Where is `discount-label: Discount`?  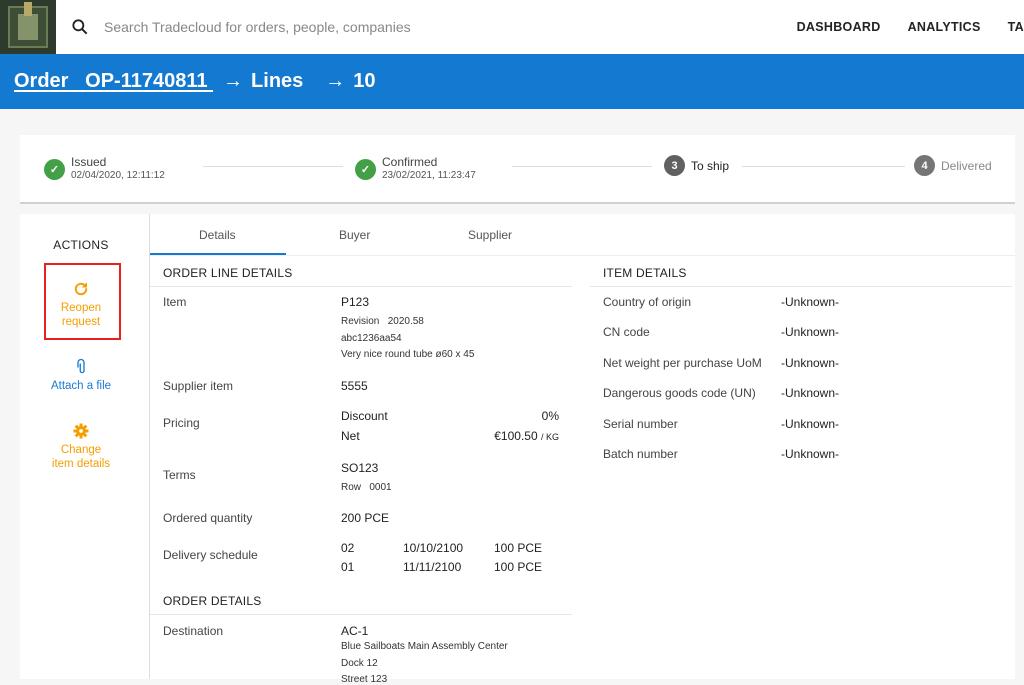
discount-label: Discount is located at coordinates (364, 416).